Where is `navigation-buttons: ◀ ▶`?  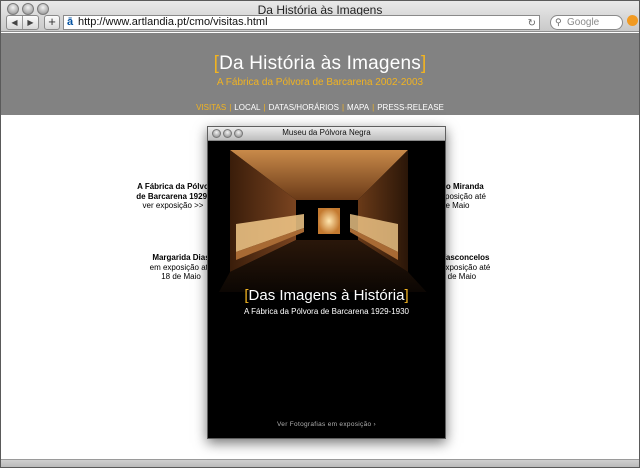 navigation-buttons: ◀ ▶ is located at coordinates (22, 22).